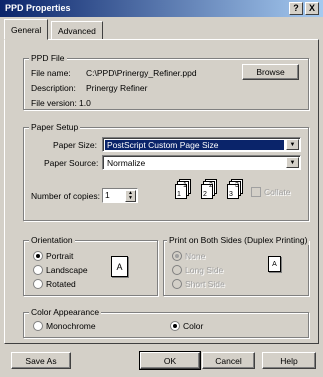  Describe the element at coordinates (130, 196) in the screenshot. I see `spinner-arrows-icon: ▲ ▼` at that location.